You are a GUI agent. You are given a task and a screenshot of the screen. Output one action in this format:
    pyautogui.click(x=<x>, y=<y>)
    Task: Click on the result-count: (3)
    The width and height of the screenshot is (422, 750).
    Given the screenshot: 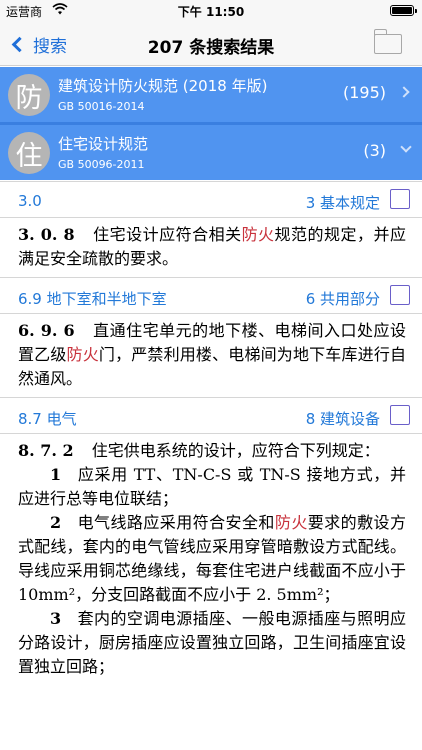 What is the action you would take?
    pyautogui.click(x=374, y=150)
    